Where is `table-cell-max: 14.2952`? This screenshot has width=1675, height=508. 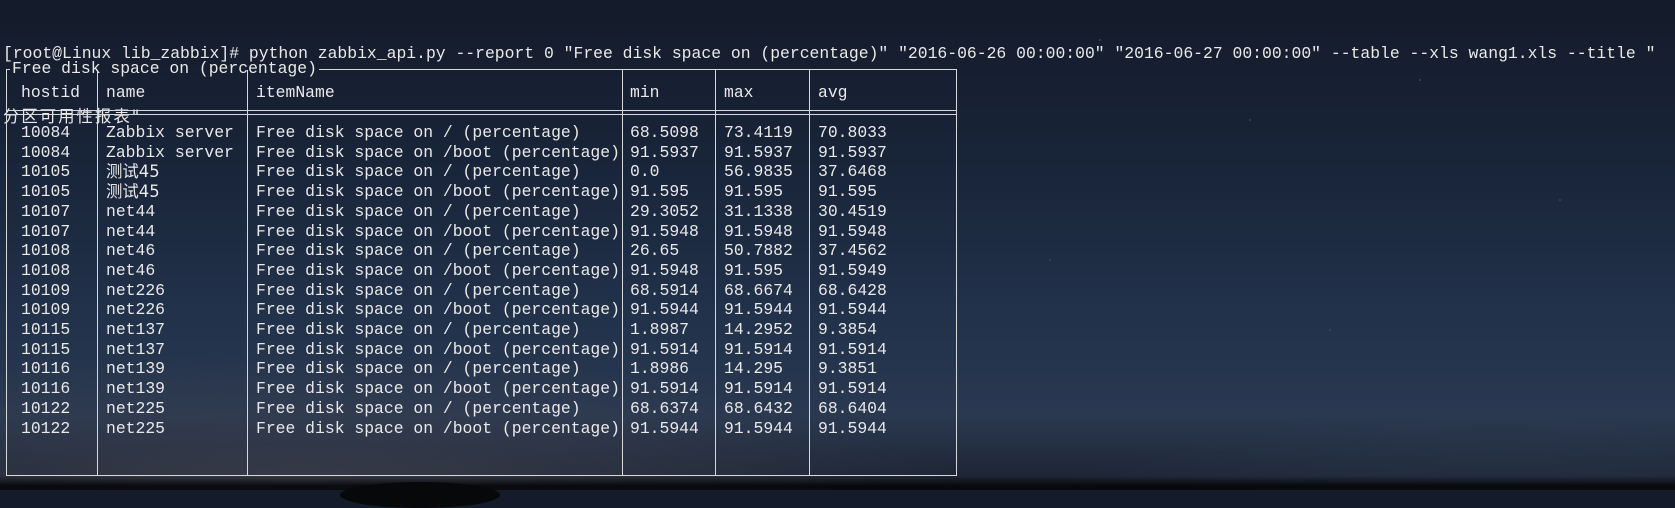
table-cell-max: 14.2952 is located at coordinates (758, 329).